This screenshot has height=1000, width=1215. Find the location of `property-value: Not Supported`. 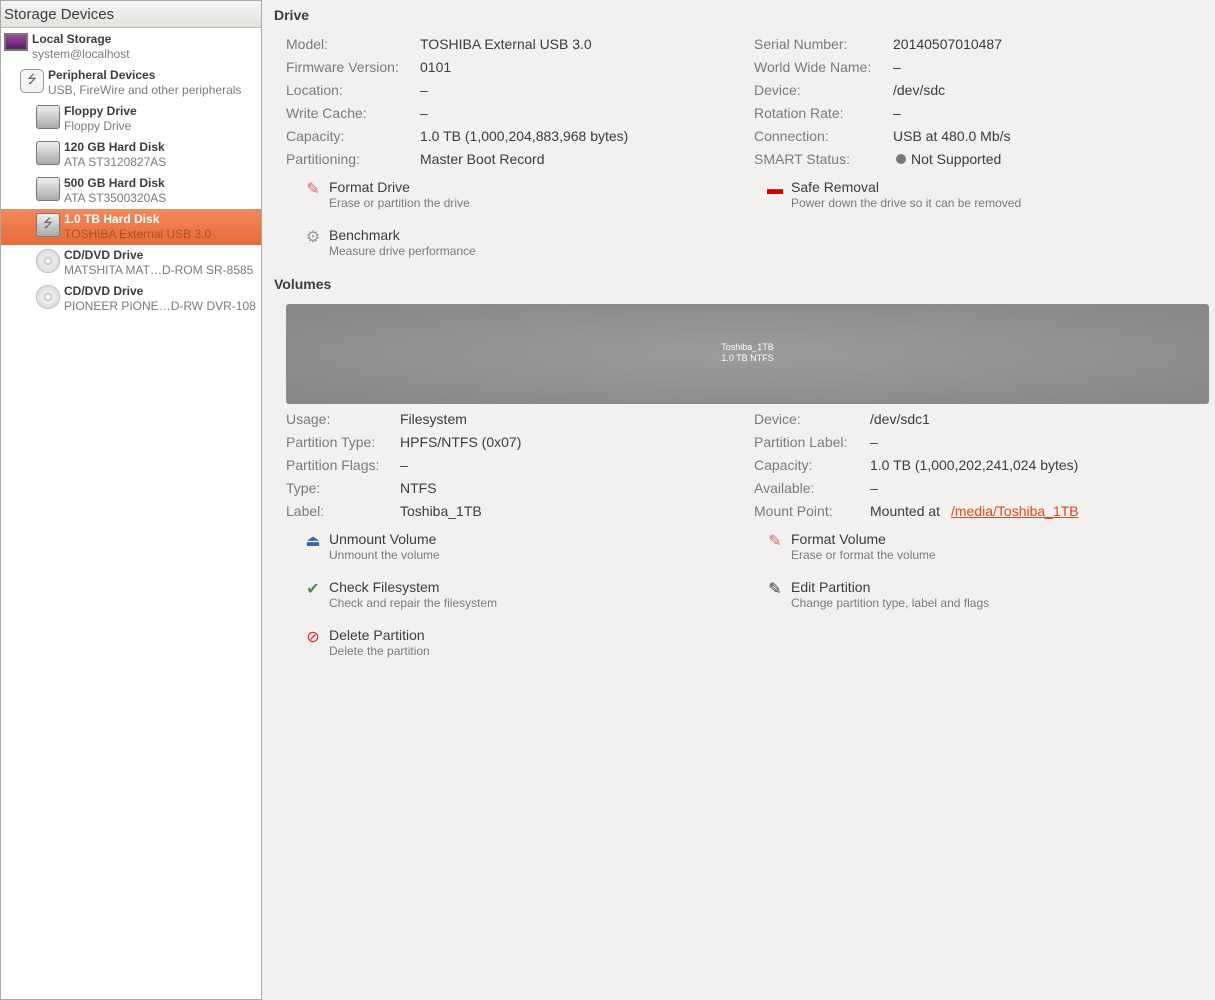

property-value: Not Supported is located at coordinates (956, 159).